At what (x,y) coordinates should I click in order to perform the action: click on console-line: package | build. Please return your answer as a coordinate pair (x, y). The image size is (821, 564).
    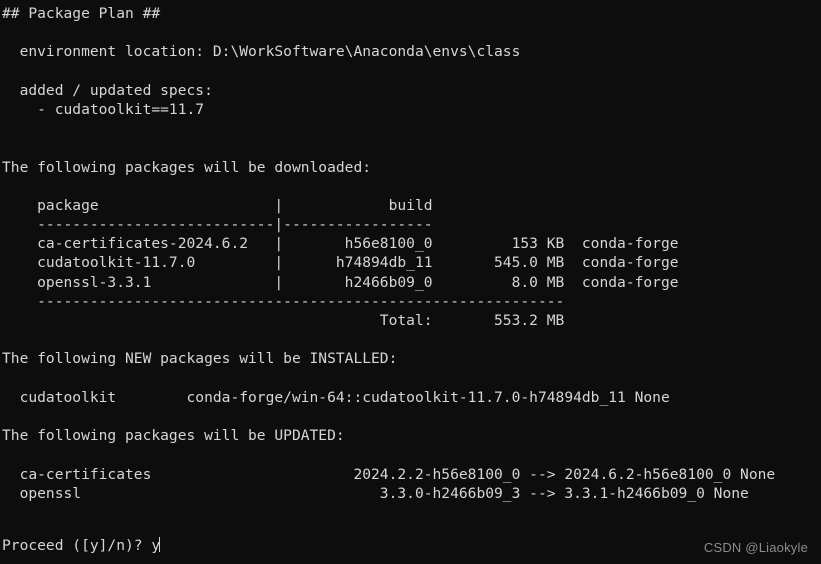
    Looking at the image, I should click on (217, 205).